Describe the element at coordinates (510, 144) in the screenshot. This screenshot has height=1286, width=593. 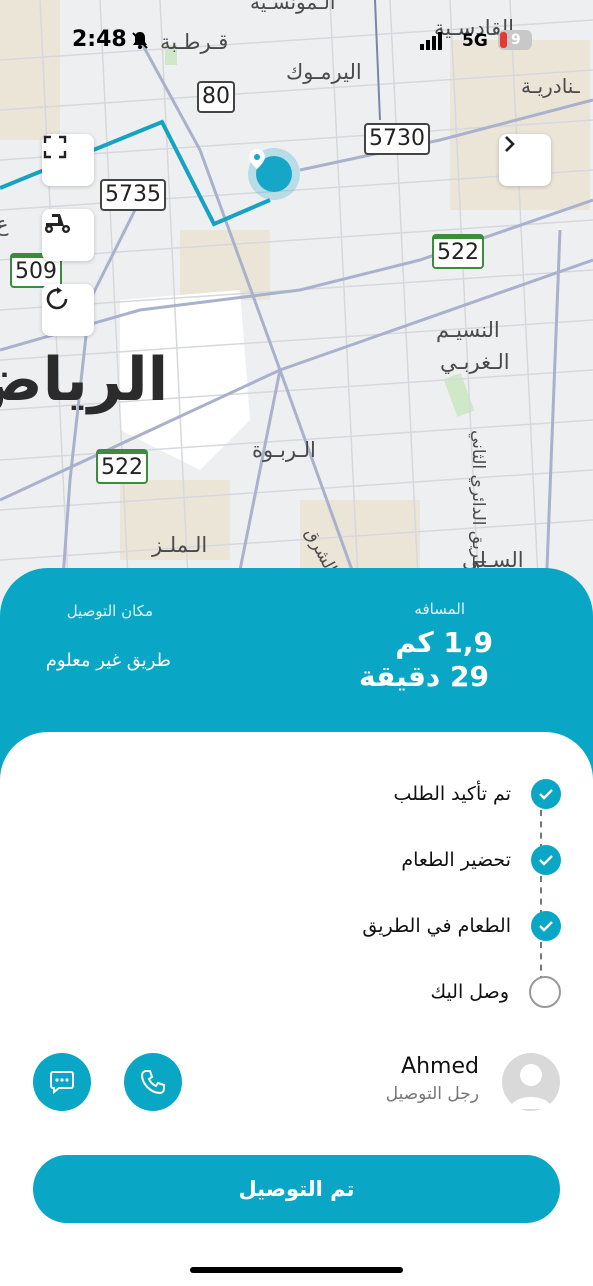
I see `chevron-right-icon` at that location.